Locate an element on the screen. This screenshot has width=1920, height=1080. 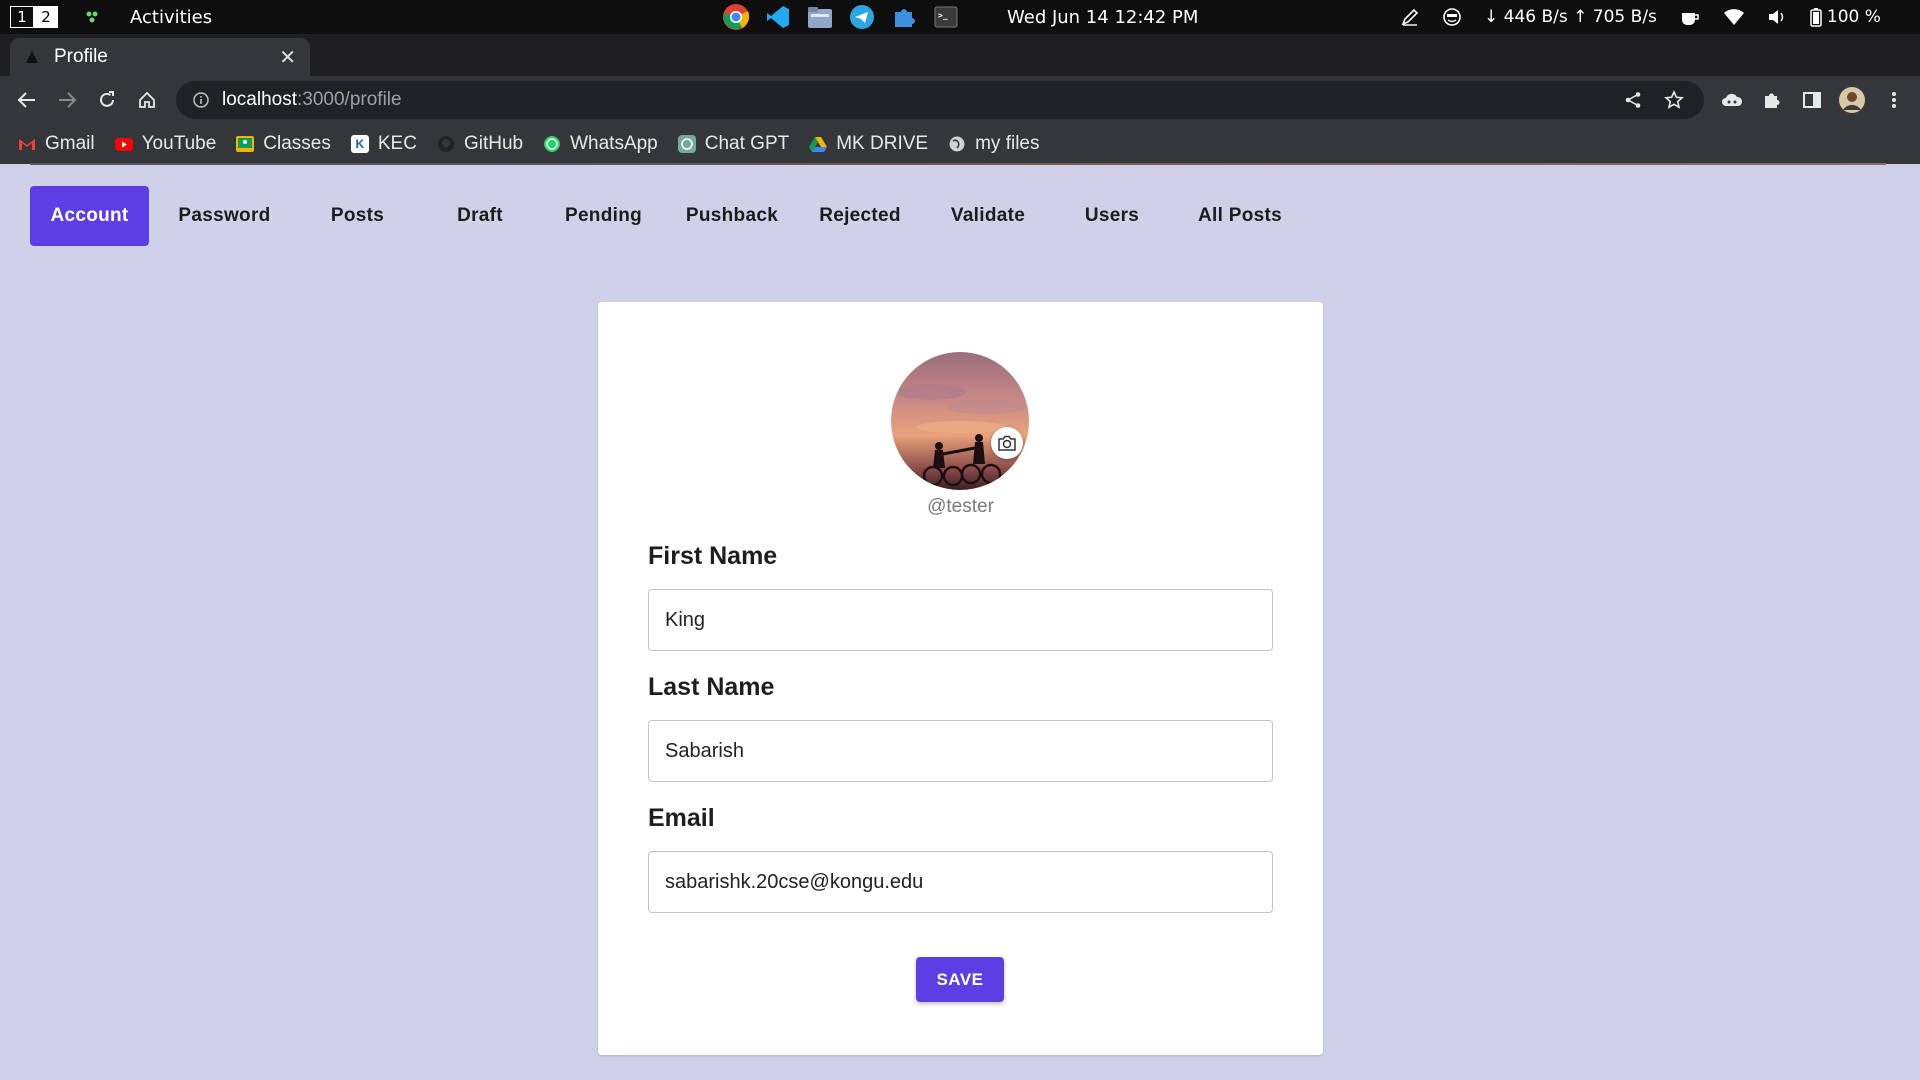
classroom-icon is located at coordinates (245, 144).